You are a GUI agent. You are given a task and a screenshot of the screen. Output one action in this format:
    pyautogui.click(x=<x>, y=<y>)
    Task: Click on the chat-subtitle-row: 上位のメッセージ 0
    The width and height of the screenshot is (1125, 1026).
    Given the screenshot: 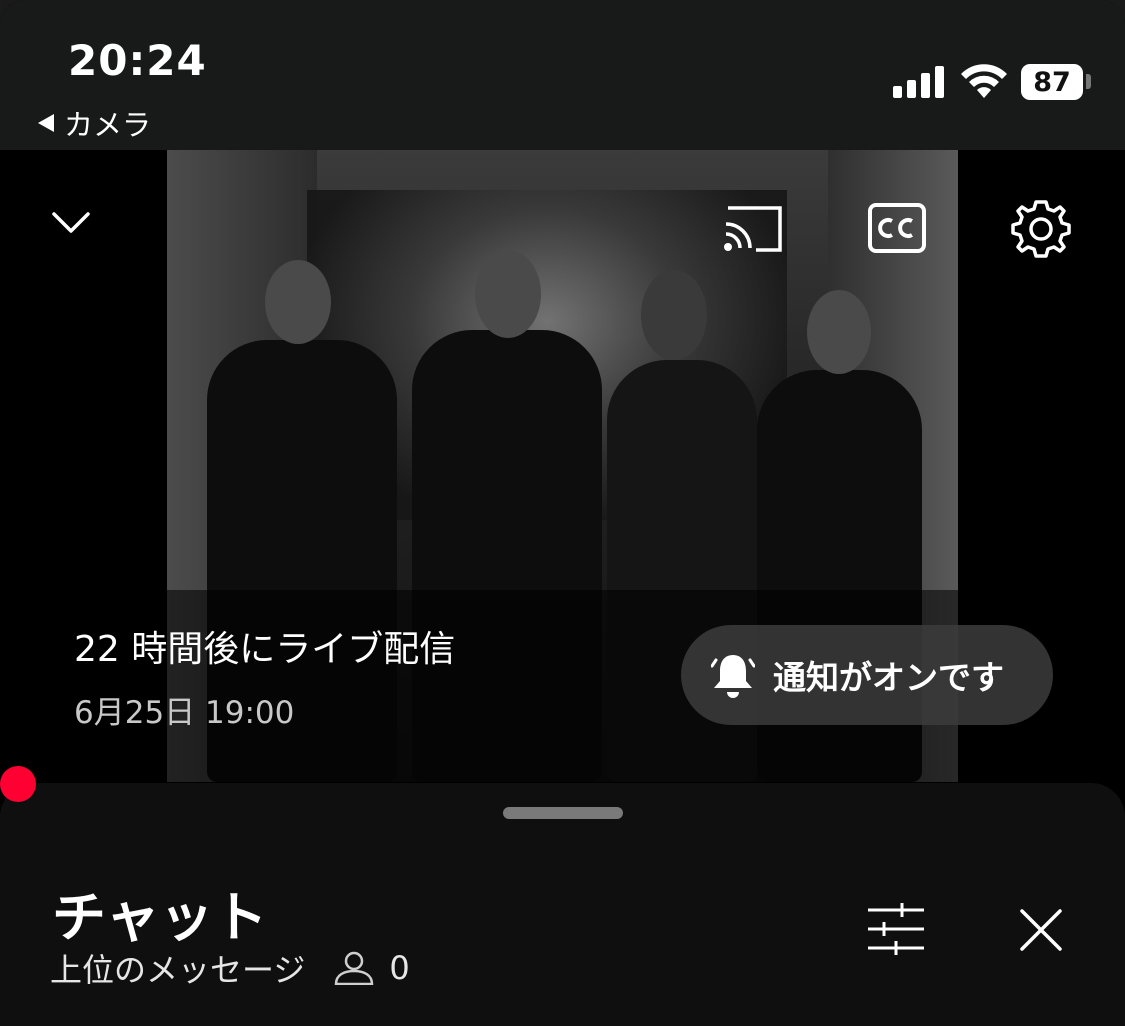 What is the action you would take?
    pyautogui.click(x=230, y=968)
    